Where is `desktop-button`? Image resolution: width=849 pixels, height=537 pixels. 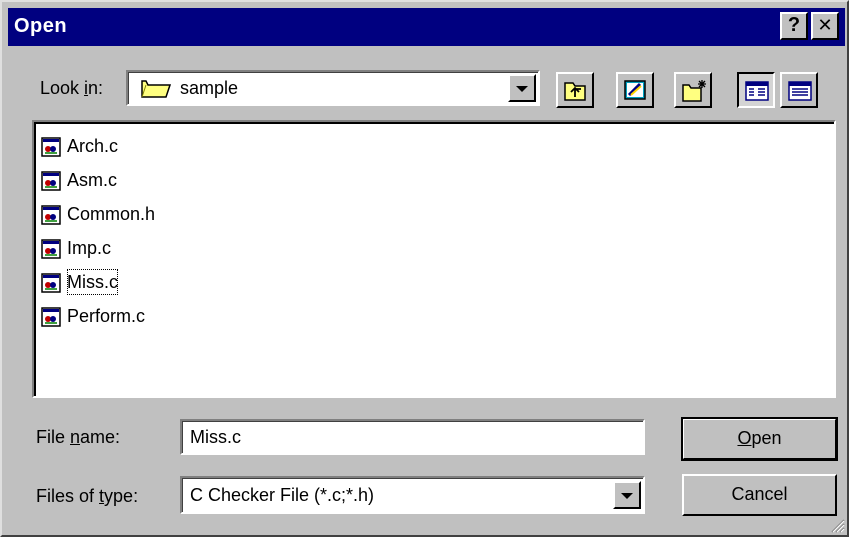
desktop-button is located at coordinates (635, 90).